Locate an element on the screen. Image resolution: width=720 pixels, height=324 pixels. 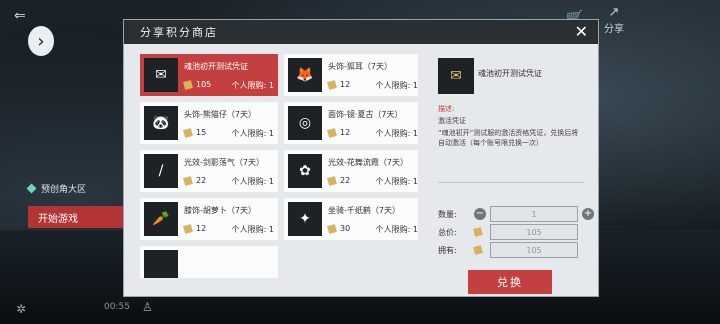
detail-item-icon: ✉ is located at coordinates (456, 76).